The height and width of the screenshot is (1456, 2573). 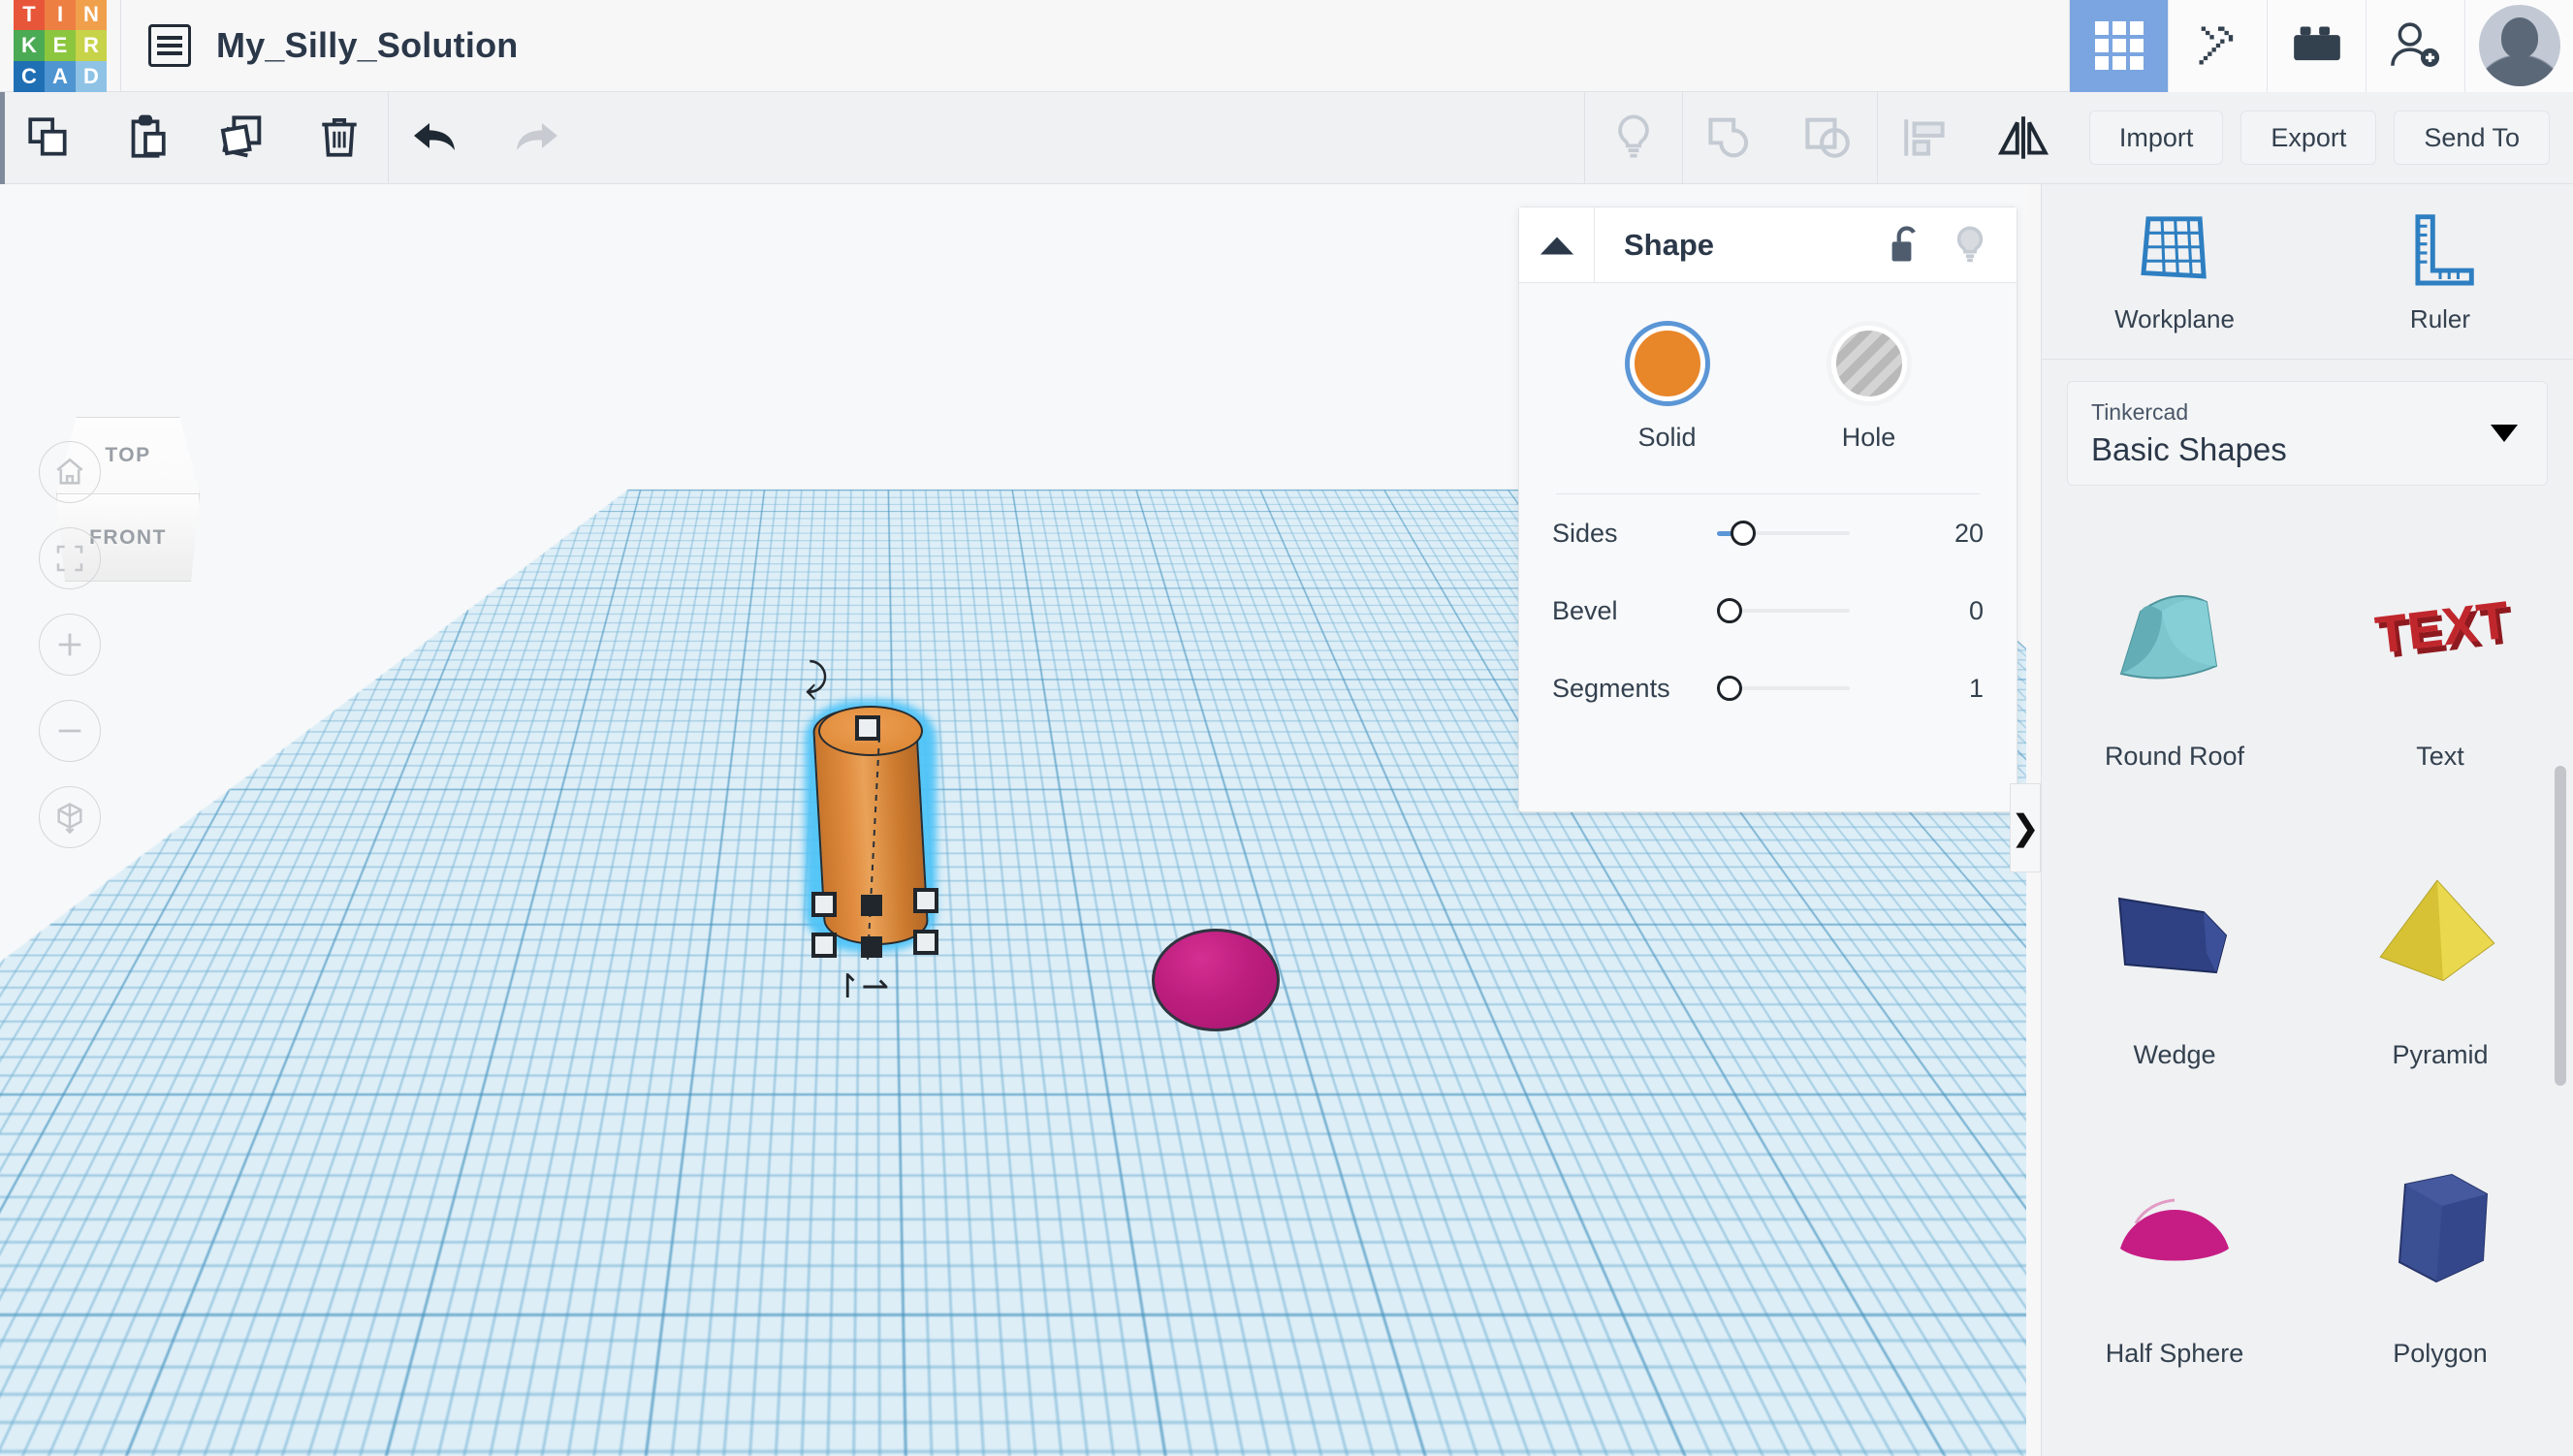 What do you see at coordinates (1768, 245) in the screenshot?
I see `inspector-header: Shape` at bounding box center [1768, 245].